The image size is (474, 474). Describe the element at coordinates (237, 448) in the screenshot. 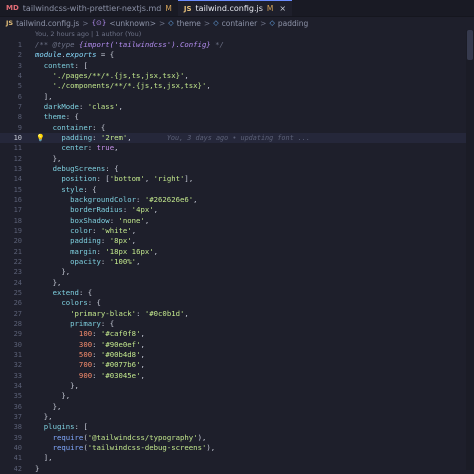

I see `code-line: 40 require('tailwindcss-debug-screens'),` at that location.